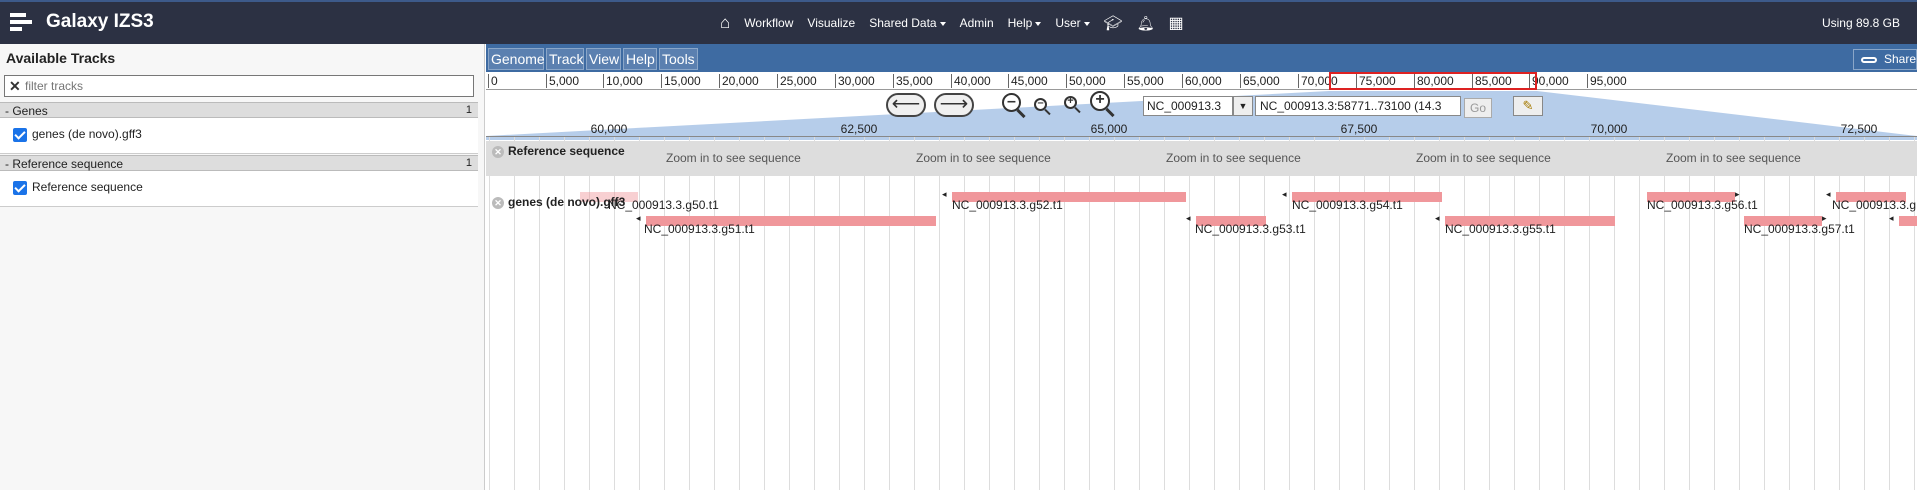 This screenshot has height=490, width=1917. What do you see at coordinates (678, 59) in the screenshot?
I see `menu-tools: Tools` at bounding box center [678, 59].